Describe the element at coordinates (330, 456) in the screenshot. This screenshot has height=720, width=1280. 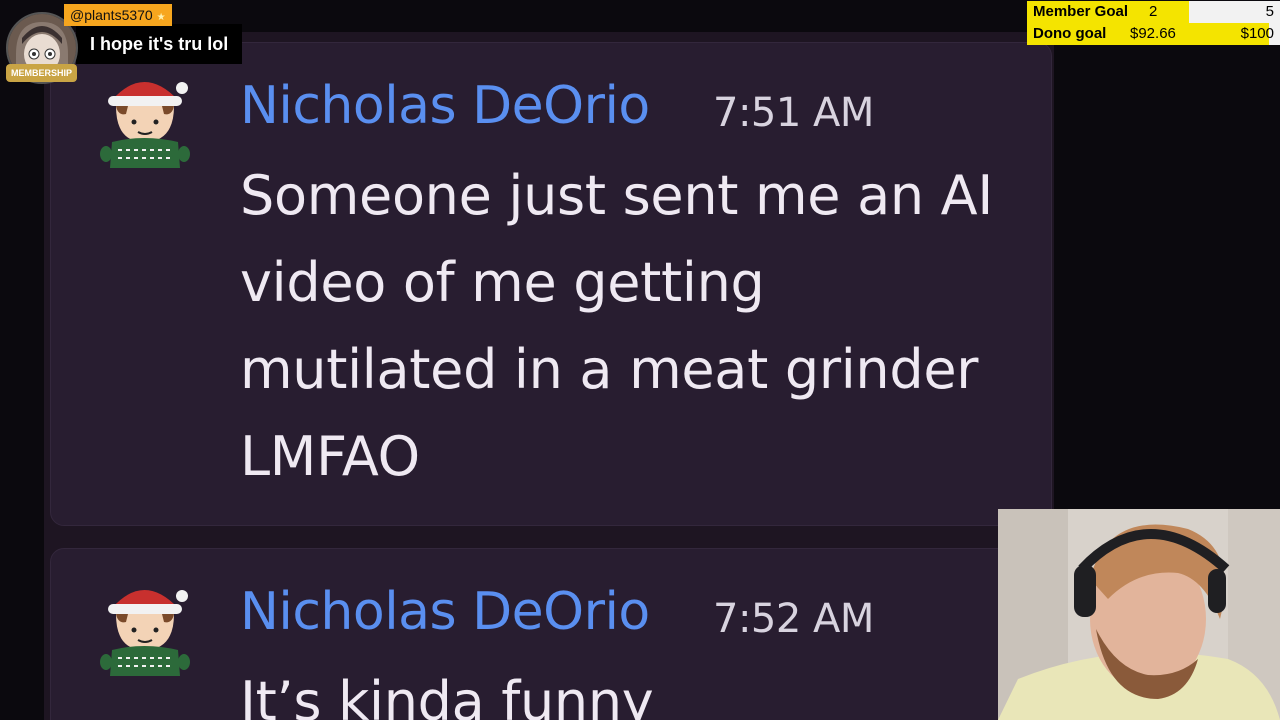
I see `message-line: LMFAO` at that location.